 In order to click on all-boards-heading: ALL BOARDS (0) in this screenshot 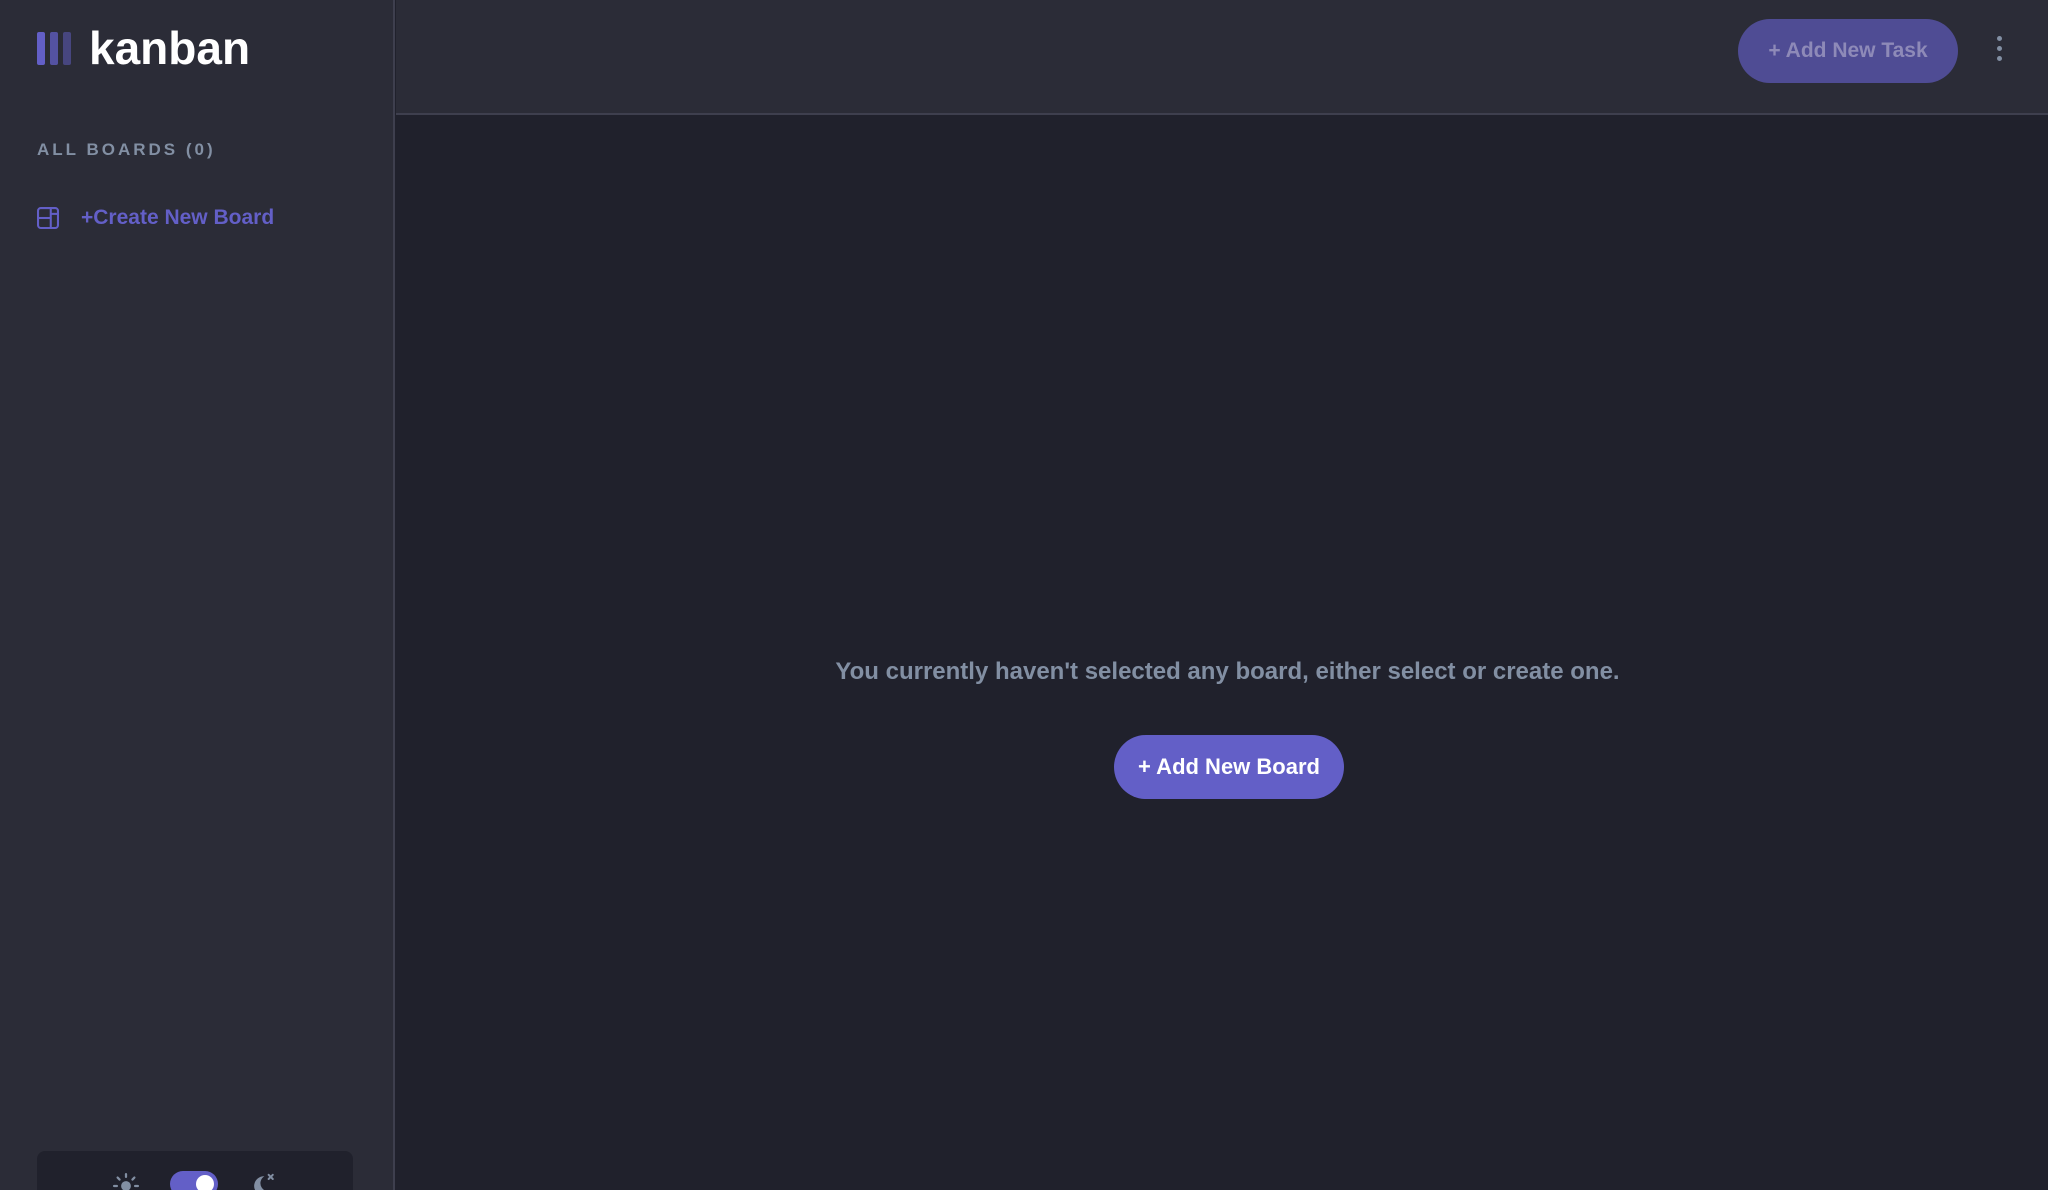, I will do `click(126, 149)`.